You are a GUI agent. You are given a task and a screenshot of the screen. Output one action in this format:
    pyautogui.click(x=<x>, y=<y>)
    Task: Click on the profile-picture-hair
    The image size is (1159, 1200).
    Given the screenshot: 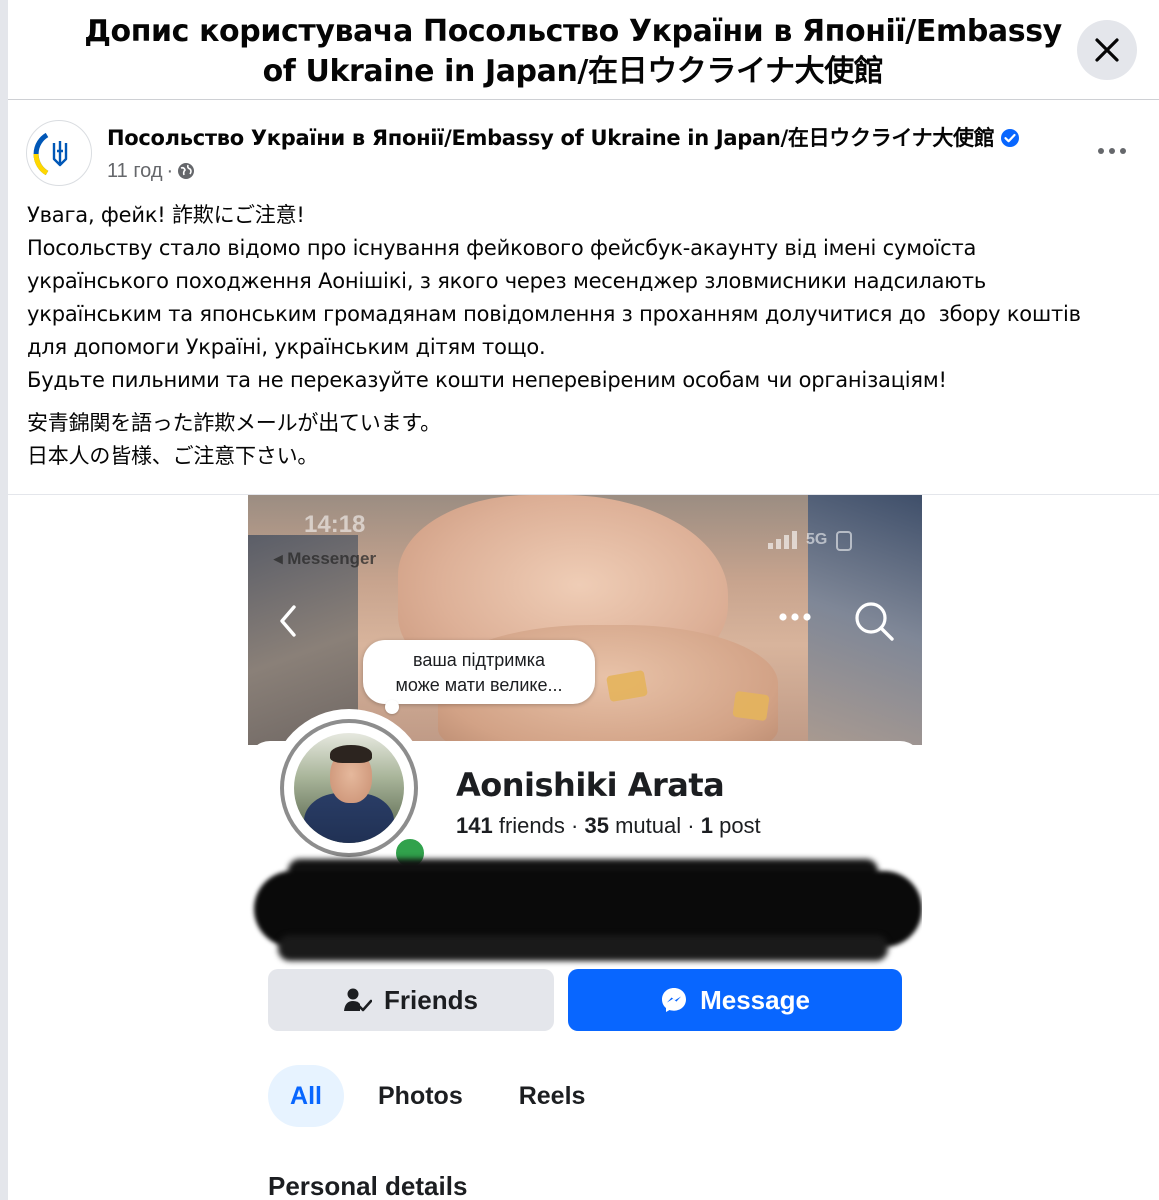 What is the action you would take?
    pyautogui.click(x=351, y=754)
    